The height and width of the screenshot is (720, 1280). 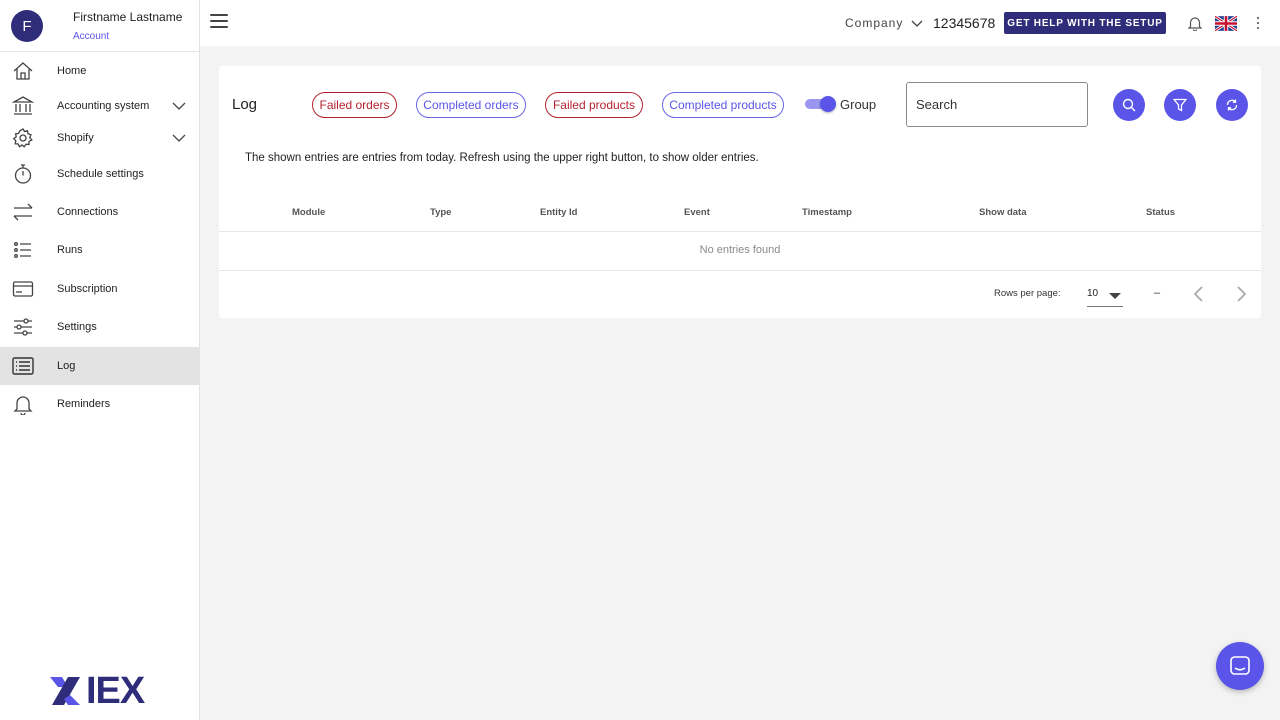 What do you see at coordinates (128, 17) in the screenshot?
I see `profile-name: Firstname Lastname` at bounding box center [128, 17].